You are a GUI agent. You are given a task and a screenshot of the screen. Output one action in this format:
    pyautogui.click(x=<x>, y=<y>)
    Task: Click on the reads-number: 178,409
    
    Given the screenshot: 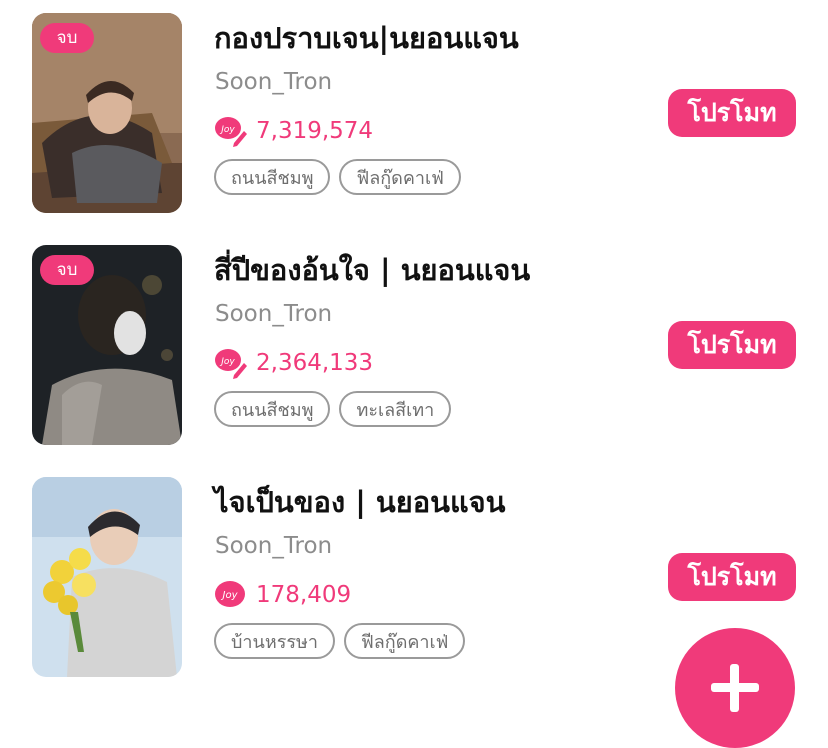 What is the action you would take?
    pyautogui.click(x=304, y=595)
    